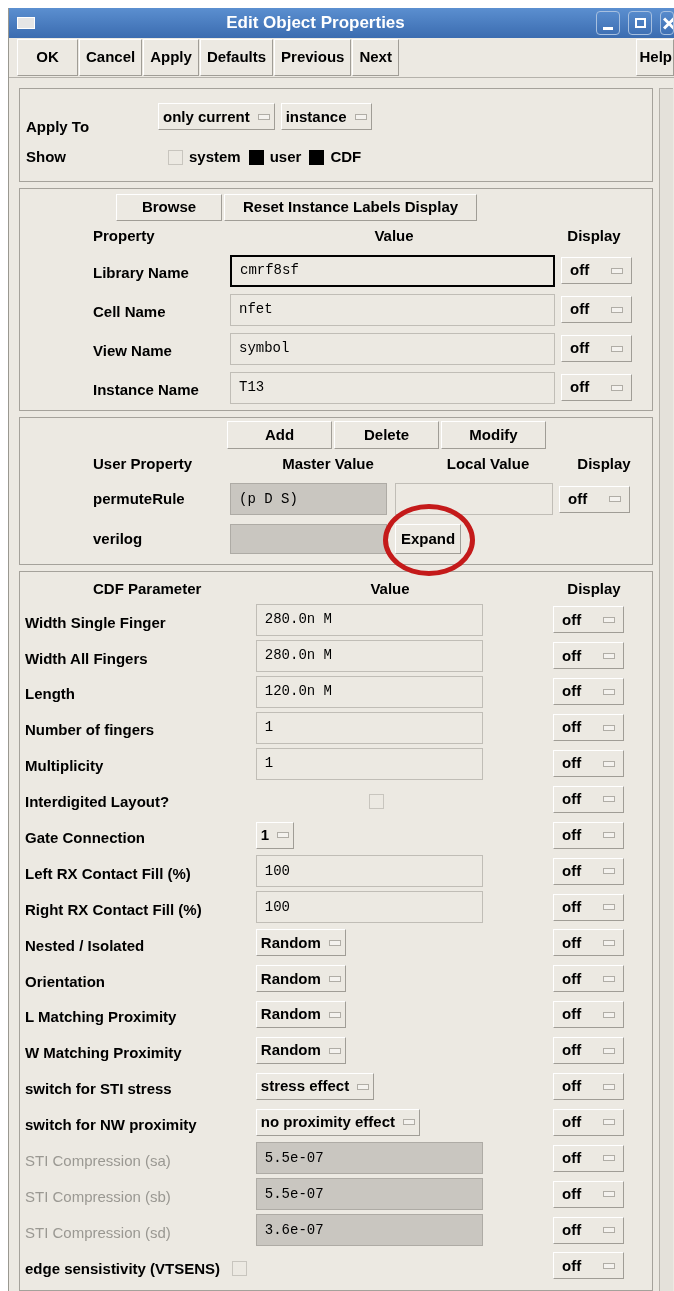  I want to click on help-button: Help, so click(655, 57).